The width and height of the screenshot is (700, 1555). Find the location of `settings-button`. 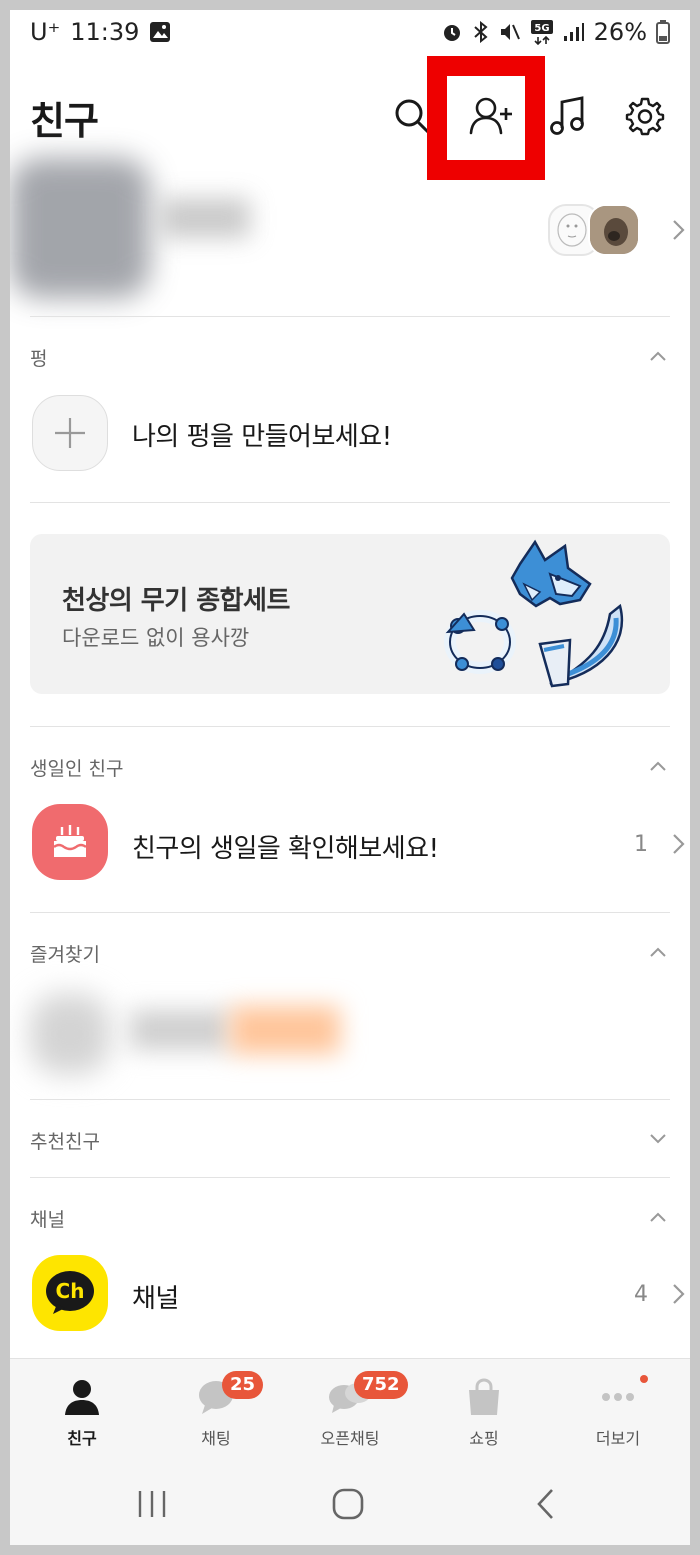

settings-button is located at coordinates (645, 116).